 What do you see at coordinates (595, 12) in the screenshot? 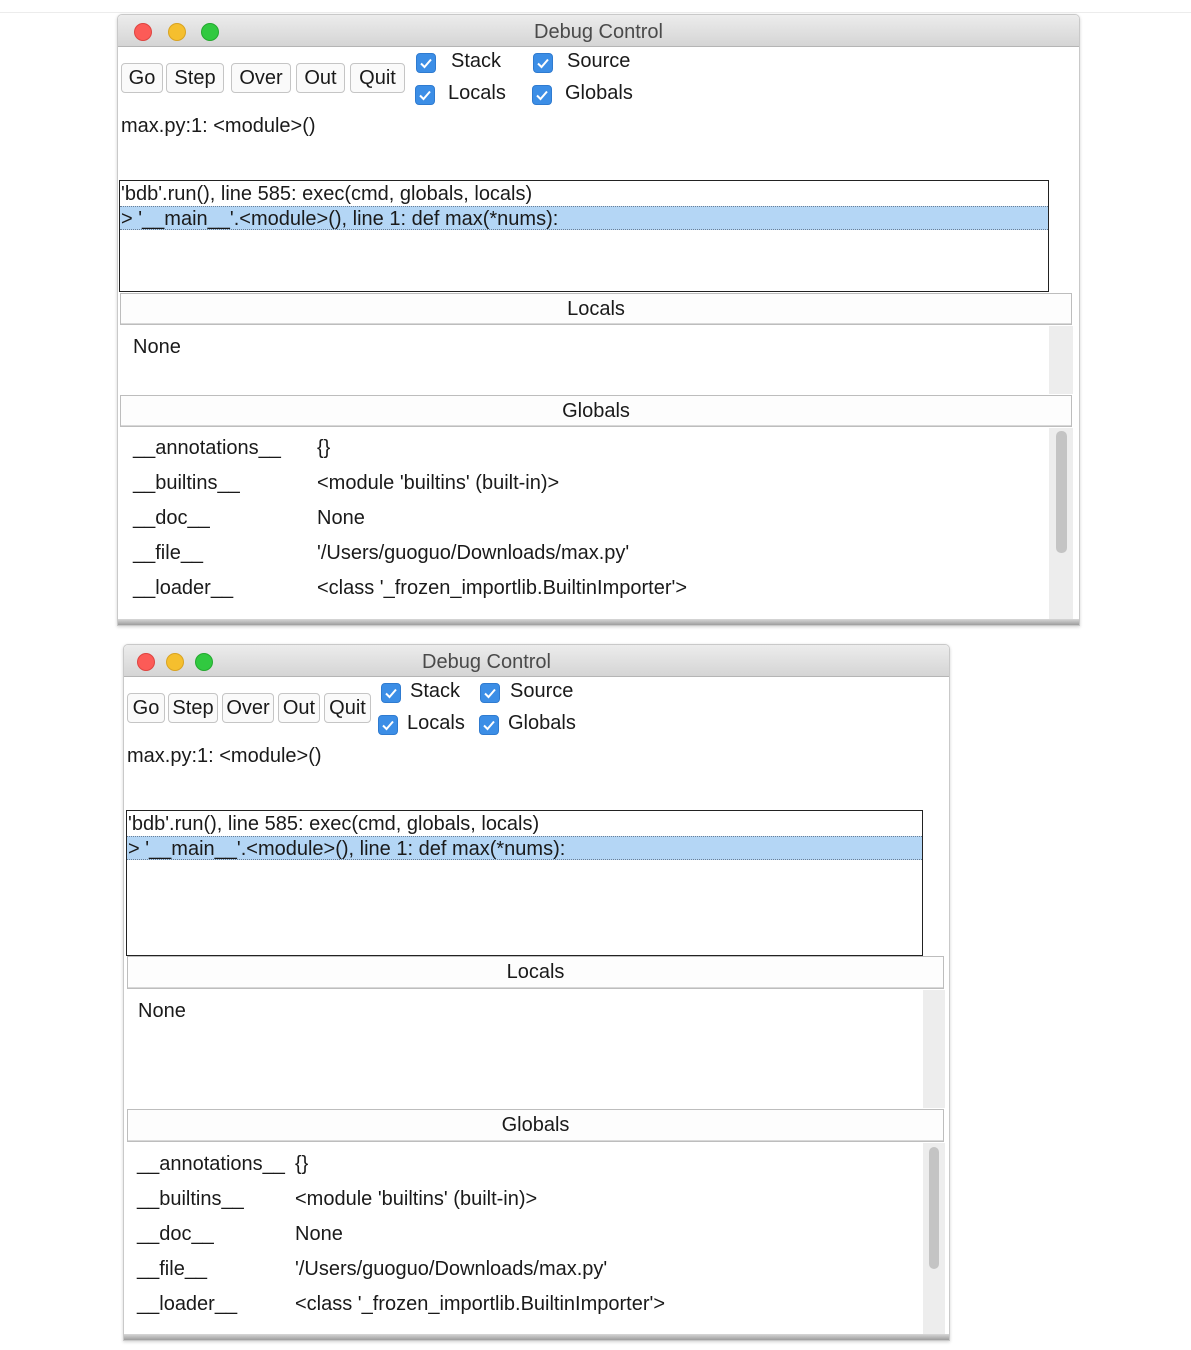
I see `page-divider` at bounding box center [595, 12].